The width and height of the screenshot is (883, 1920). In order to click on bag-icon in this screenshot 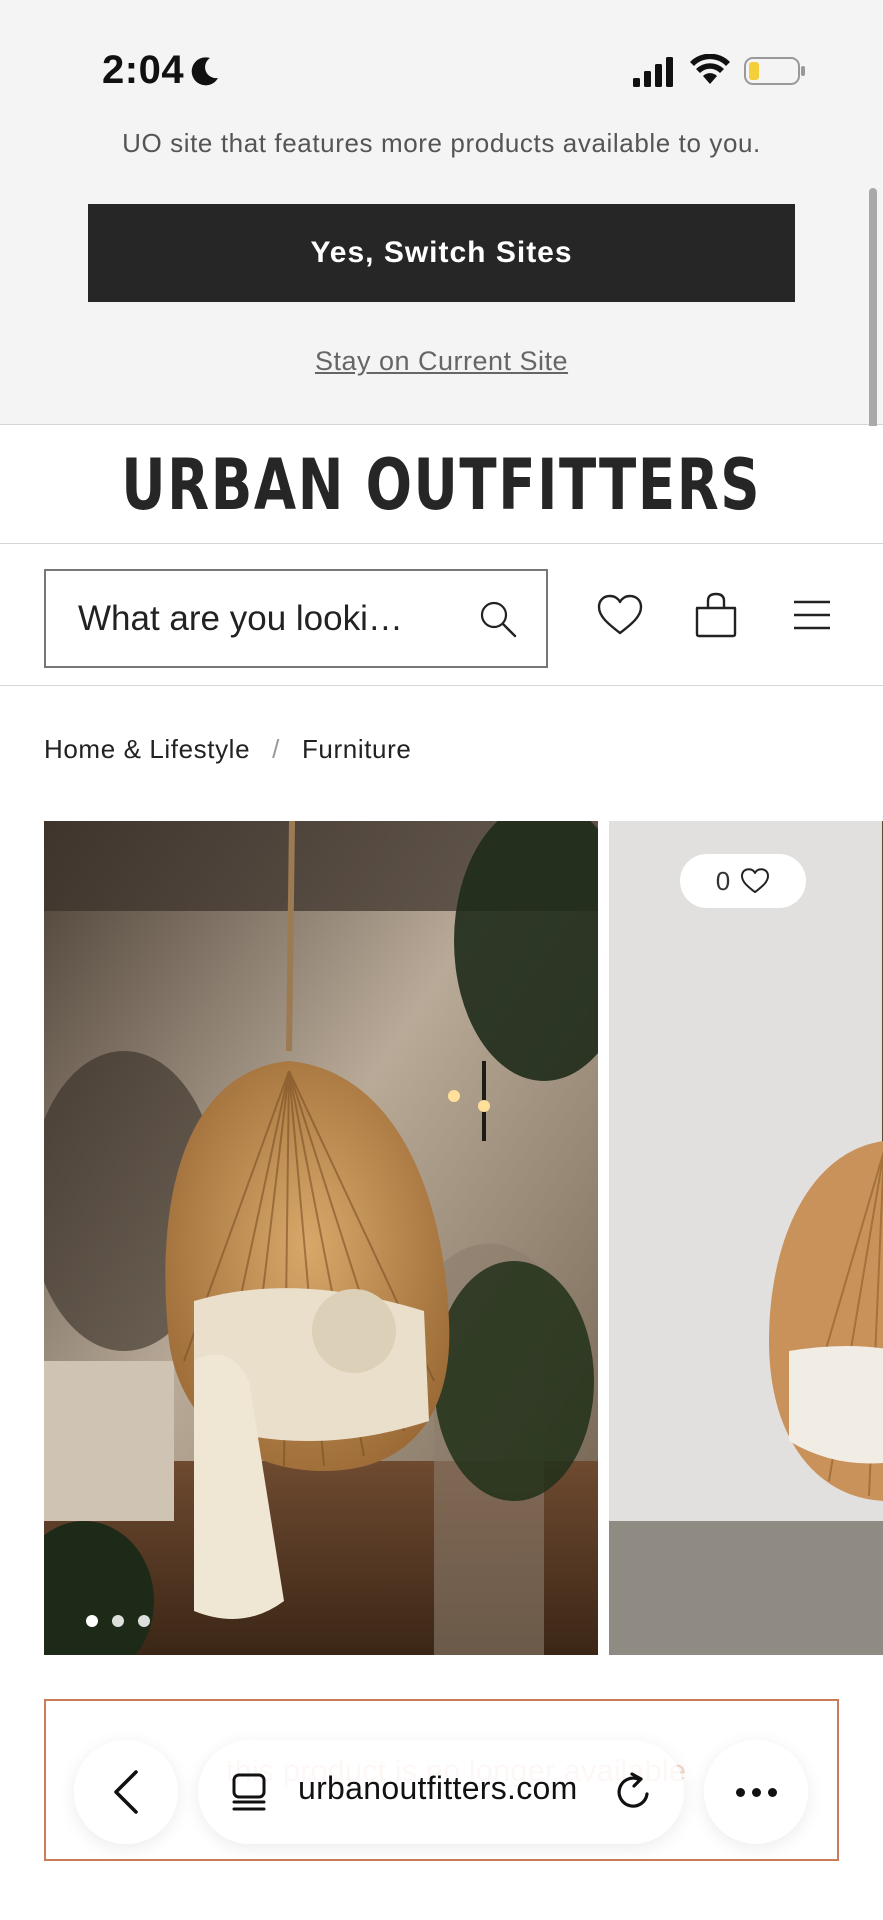, I will do `click(716, 615)`.